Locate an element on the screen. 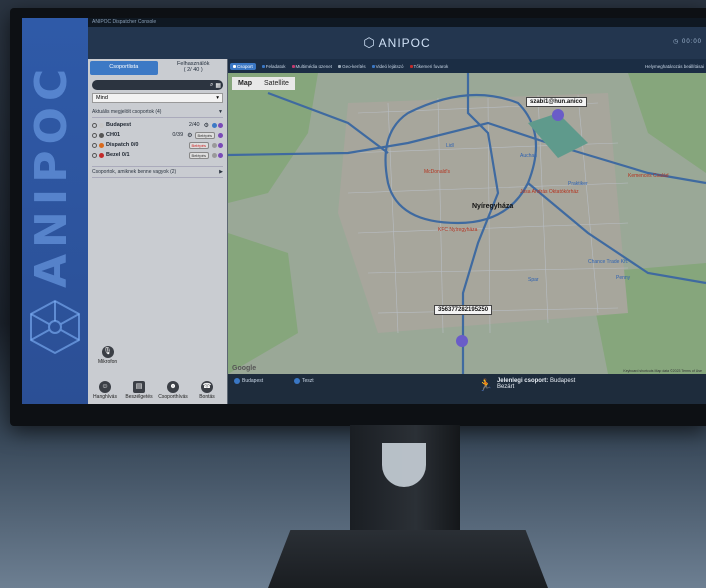 The width and height of the screenshot is (706, 588). map-tab-label: Geo-kerítés is located at coordinates (354, 66).